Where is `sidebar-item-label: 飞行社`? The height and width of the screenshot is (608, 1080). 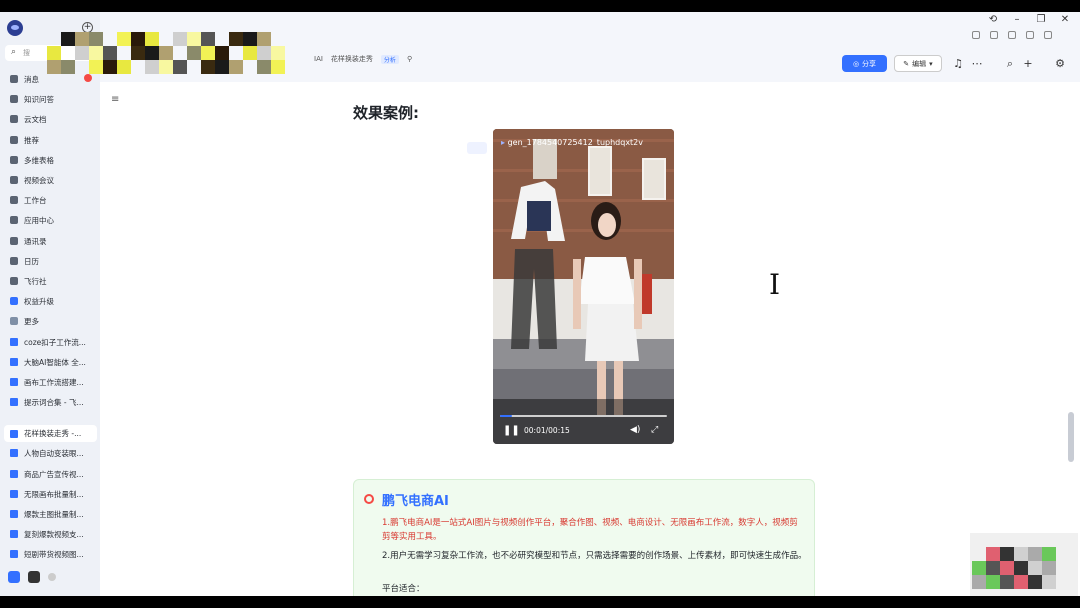
sidebar-item-label: 飞行社 is located at coordinates (35, 281).